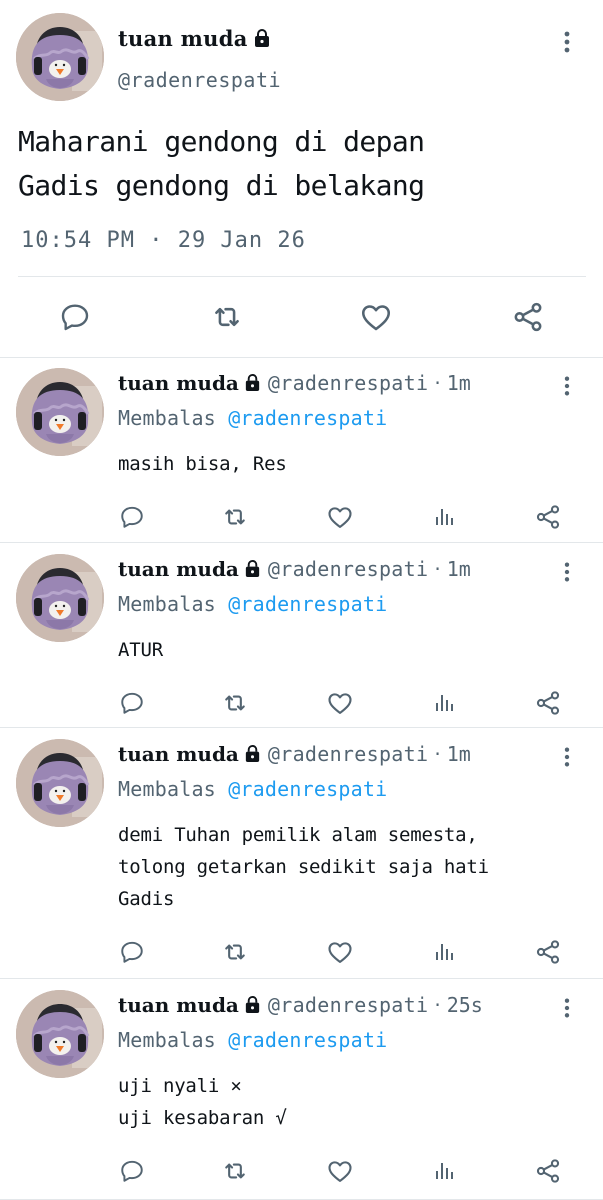 This screenshot has height=1200, width=603. What do you see at coordinates (465, 1005) in the screenshot?
I see `relative-time: 25s` at bounding box center [465, 1005].